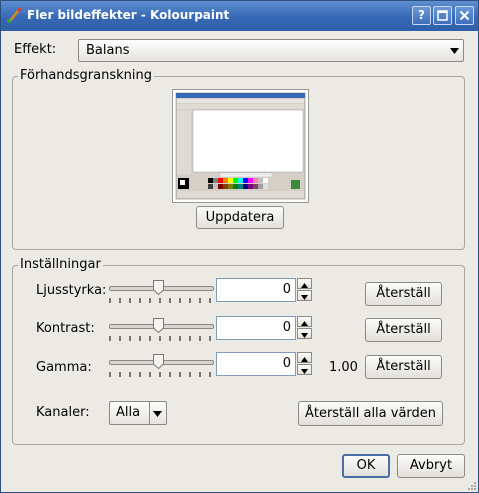  I want to click on maximize-button, so click(442, 15).